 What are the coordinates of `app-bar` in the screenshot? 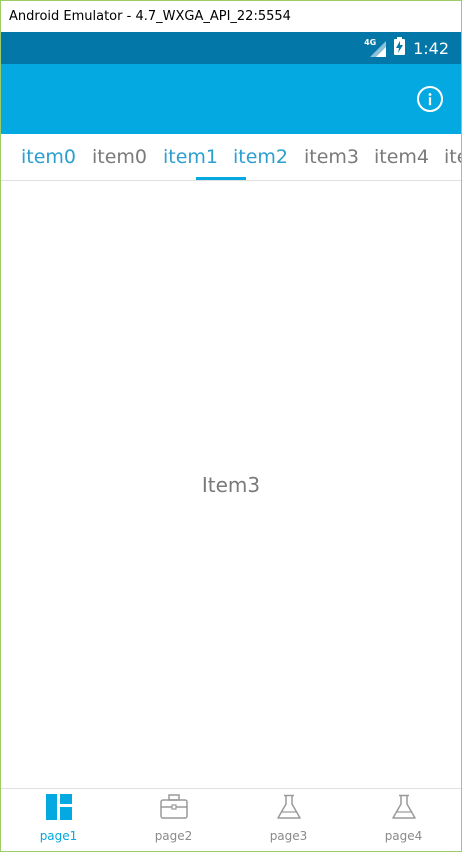 It's located at (231, 99).